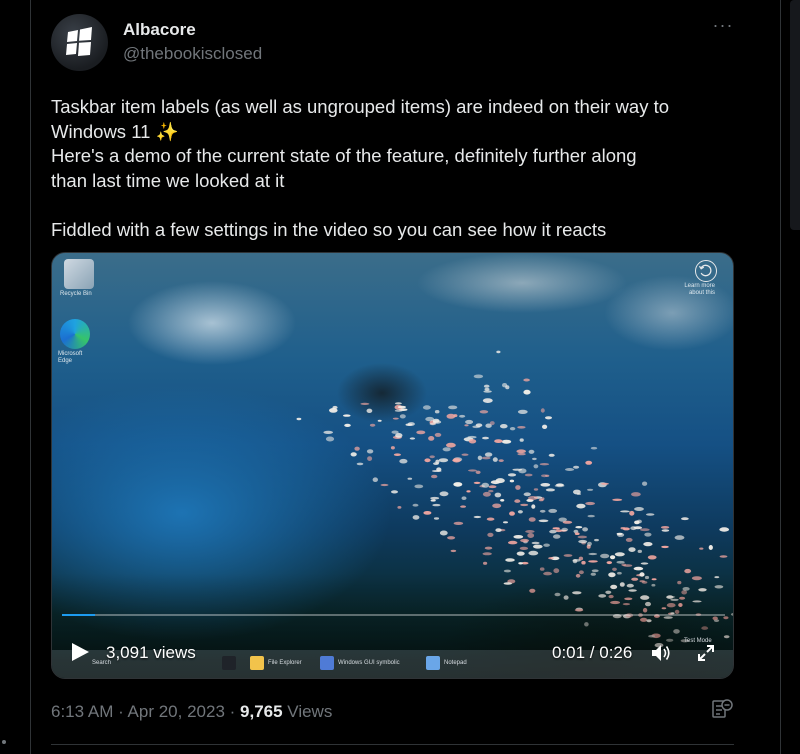 The width and height of the screenshot is (800, 754). I want to click on edge-label: Microsoft Edge, so click(70, 357).